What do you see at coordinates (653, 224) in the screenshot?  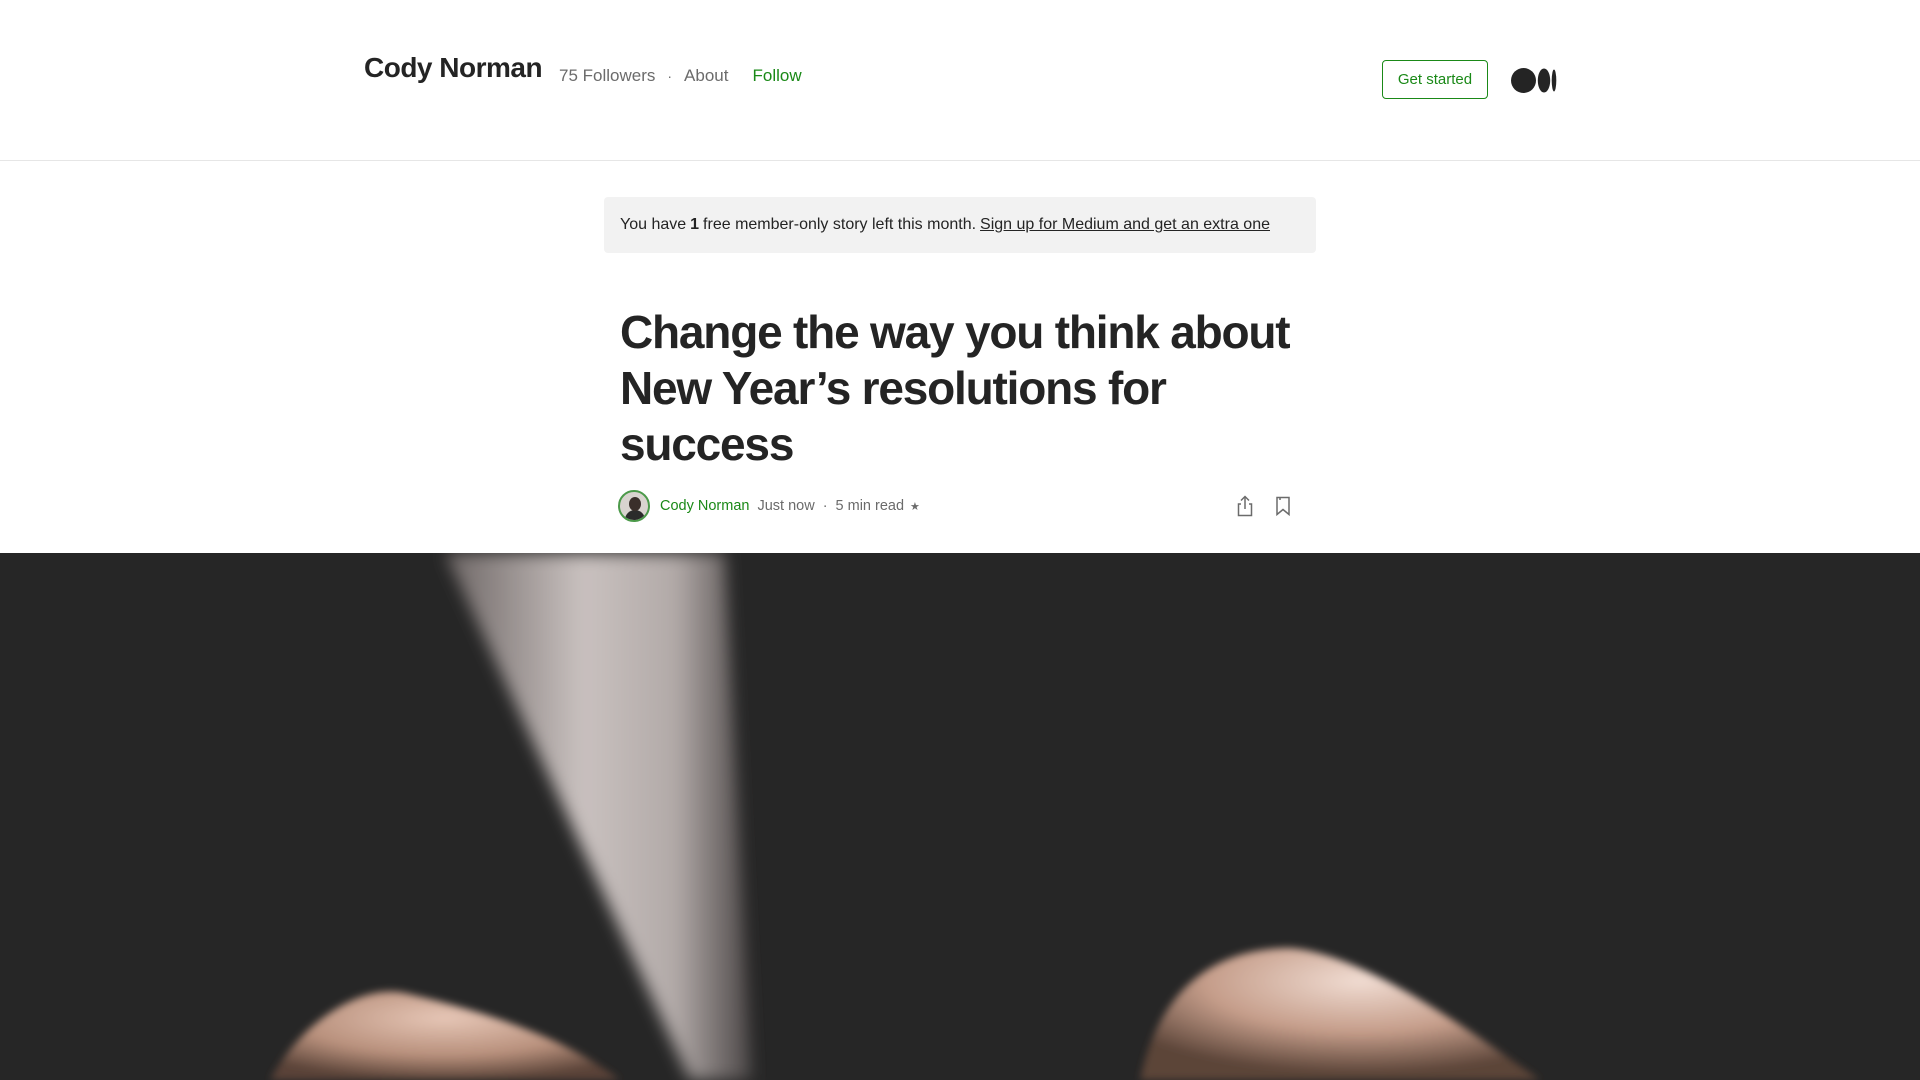 I see `banner-prefix: You have` at bounding box center [653, 224].